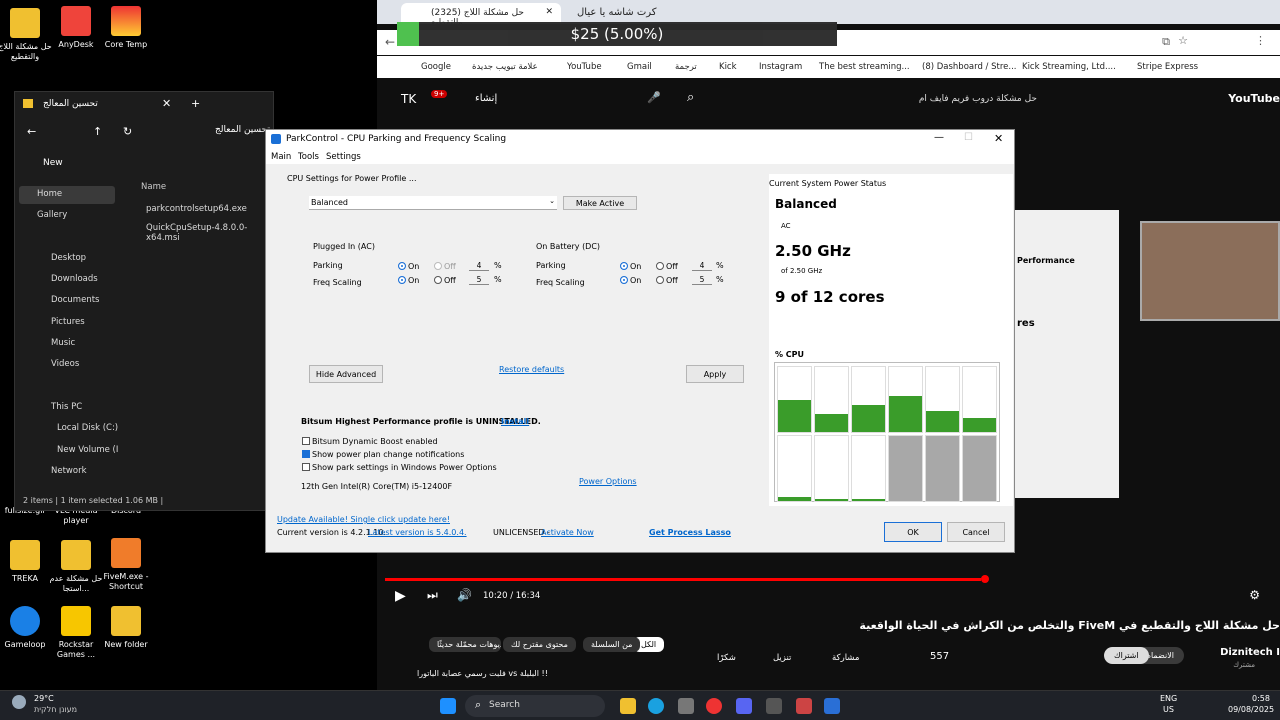 This screenshot has height=720, width=1280. What do you see at coordinates (433, 203) in the screenshot?
I see `profile-dropdown: Balanced ⌄` at bounding box center [433, 203].